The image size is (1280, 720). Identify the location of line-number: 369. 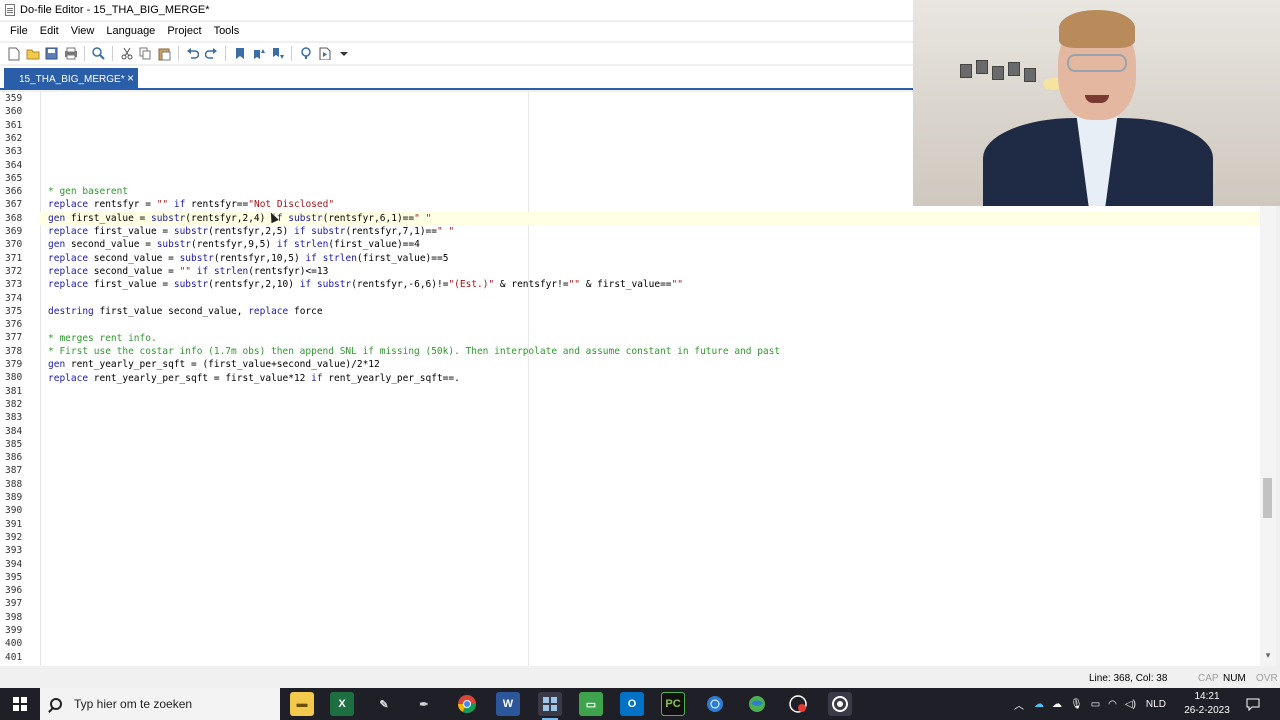
(14, 231).